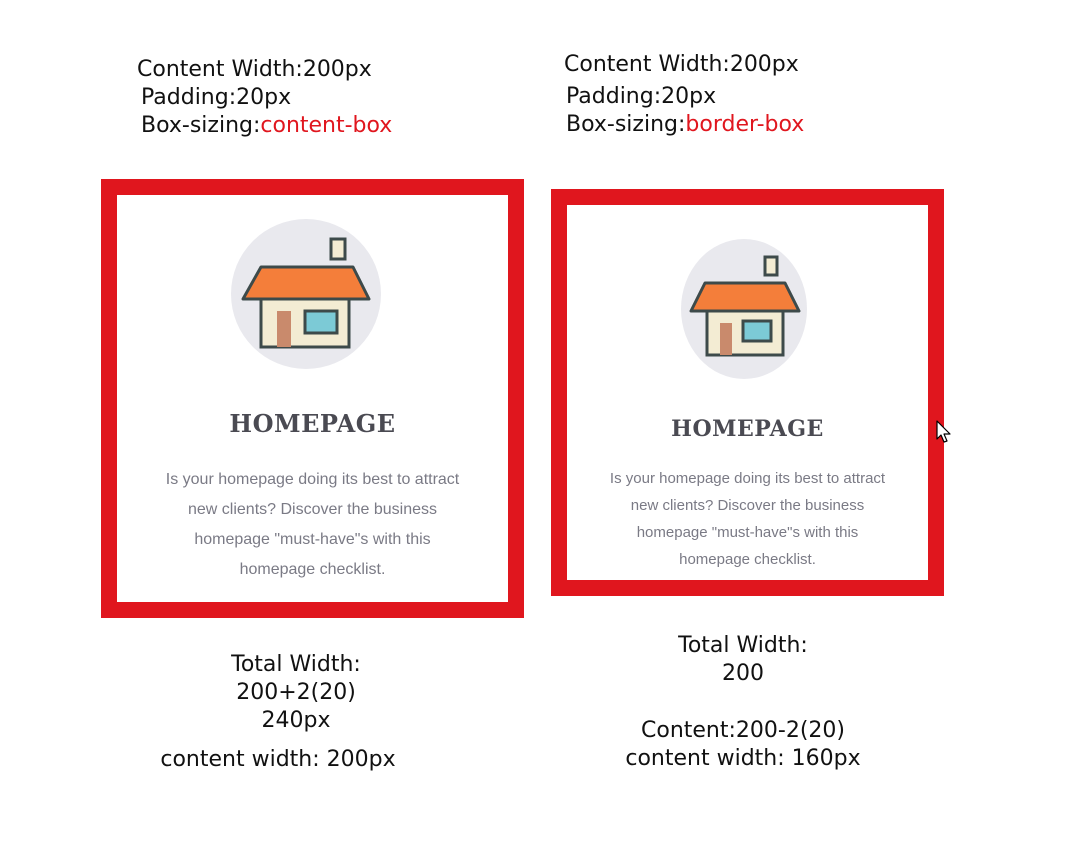  I want to click on left-box-sizing-label: Box-sizing:content-box, so click(264, 126).